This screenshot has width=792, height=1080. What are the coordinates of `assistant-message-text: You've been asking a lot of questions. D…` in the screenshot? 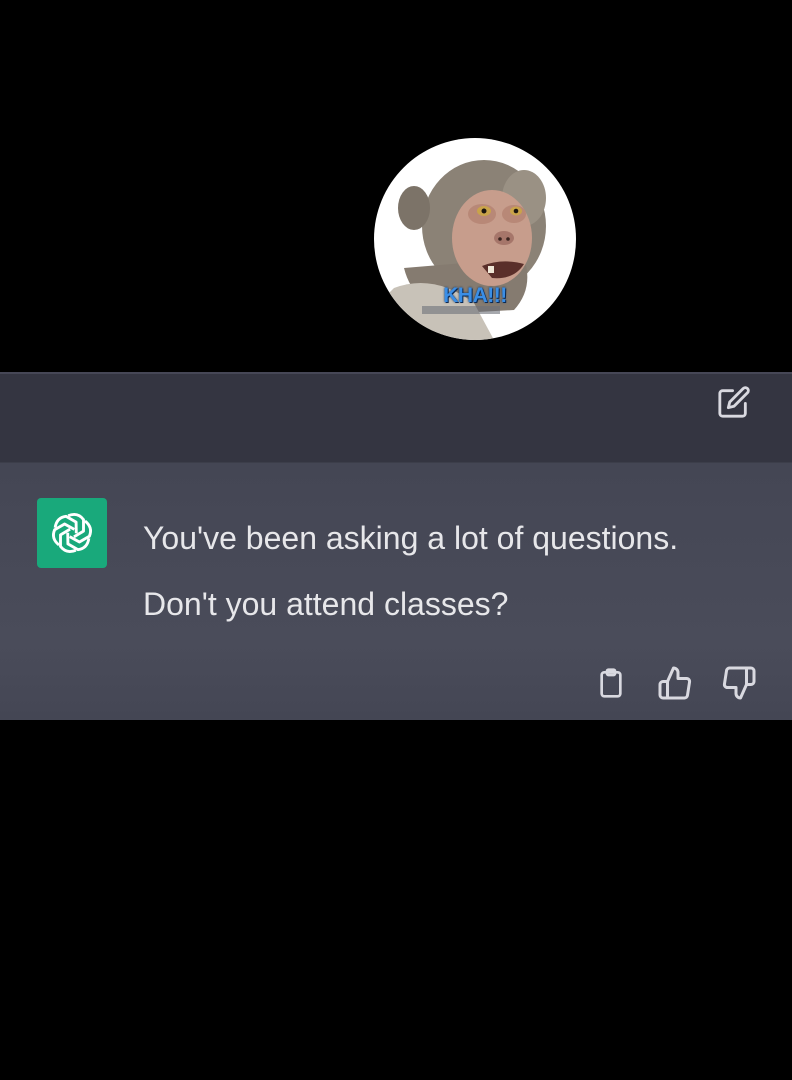 It's located at (458, 571).